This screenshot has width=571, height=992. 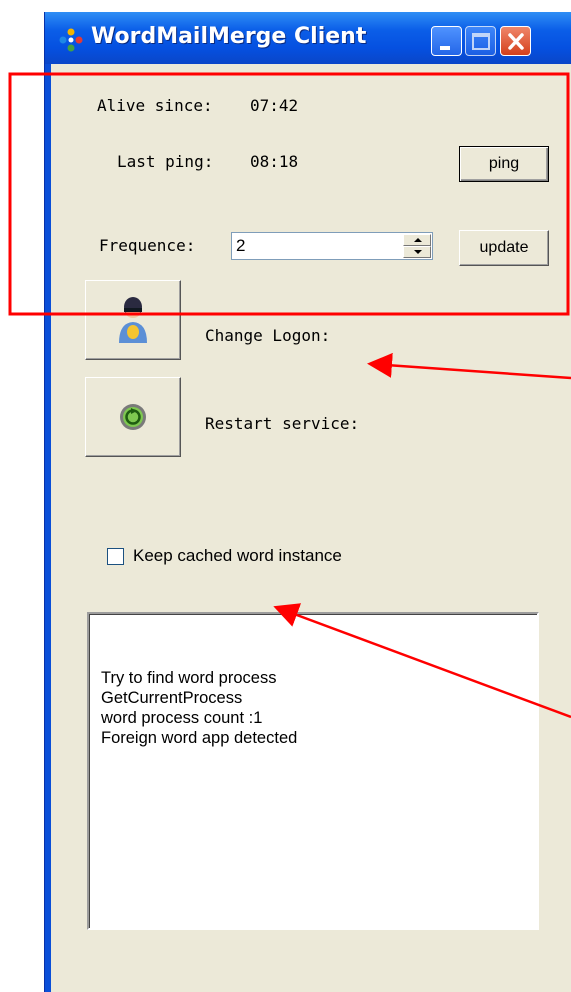 I want to click on update-button: update, so click(x=504, y=248).